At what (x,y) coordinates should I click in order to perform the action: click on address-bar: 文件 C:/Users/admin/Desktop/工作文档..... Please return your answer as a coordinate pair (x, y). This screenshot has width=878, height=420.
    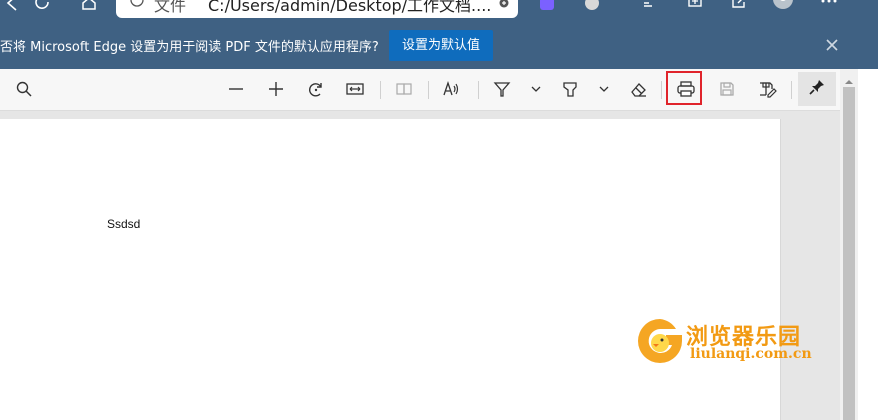
    Looking at the image, I should click on (317, 9).